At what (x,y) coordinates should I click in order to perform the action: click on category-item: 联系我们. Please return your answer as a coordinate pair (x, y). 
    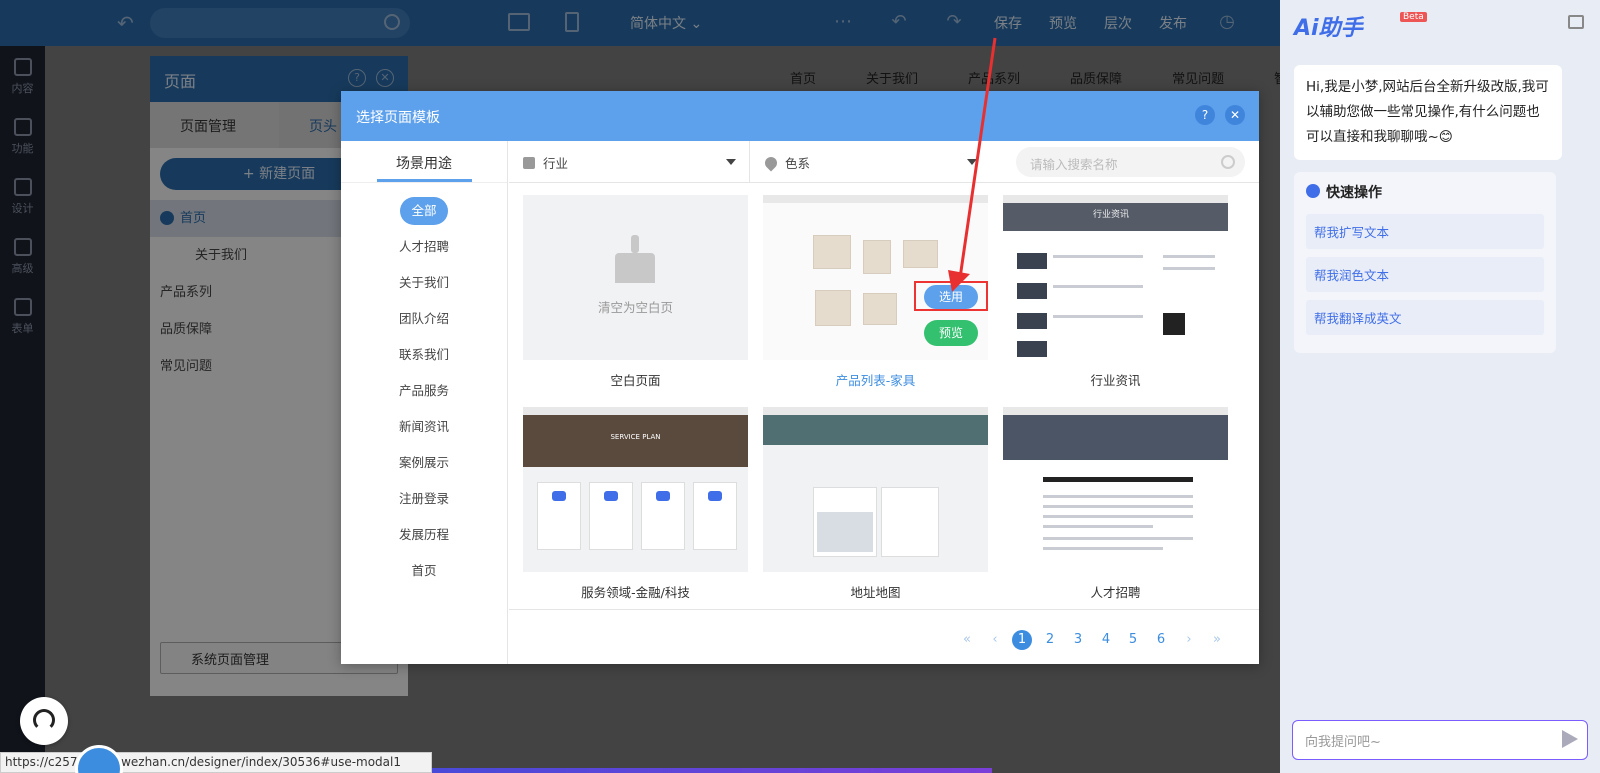
    Looking at the image, I should click on (424, 355).